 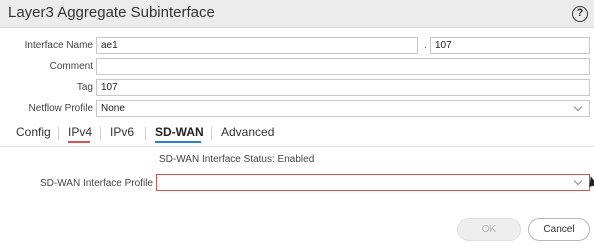 What do you see at coordinates (580, 14) in the screenshot?
I see `question-circle-icon: ?` at bounding box center [580, 14].